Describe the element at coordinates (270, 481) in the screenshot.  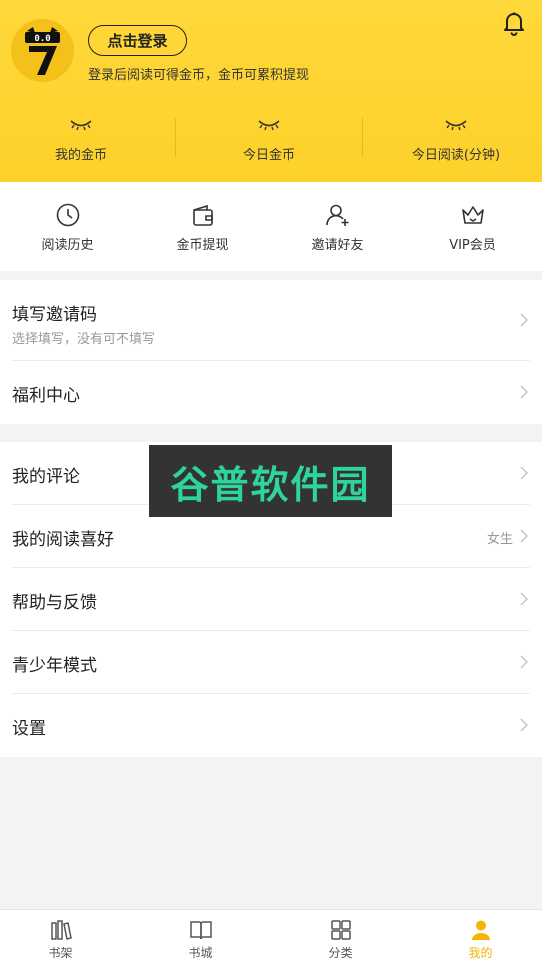
I see `watermark: 谷普软件园` at that location.